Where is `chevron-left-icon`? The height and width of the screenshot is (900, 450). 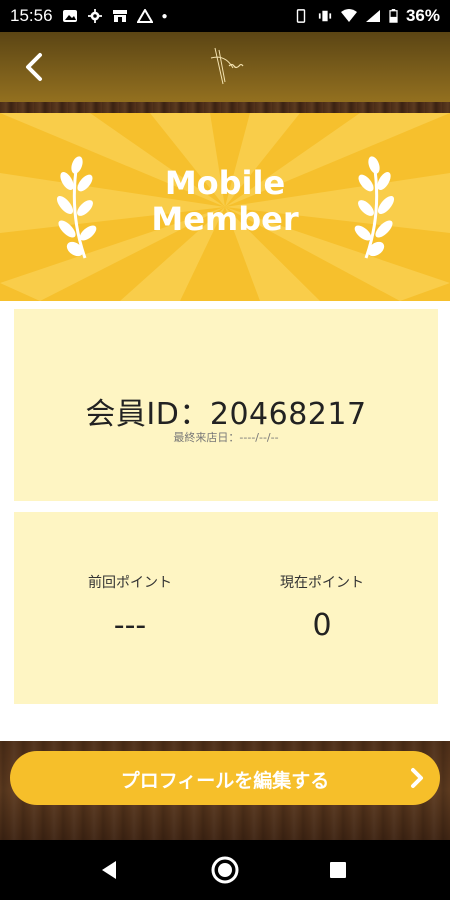
chevron-left-icon is located at coordinates (35, 67).